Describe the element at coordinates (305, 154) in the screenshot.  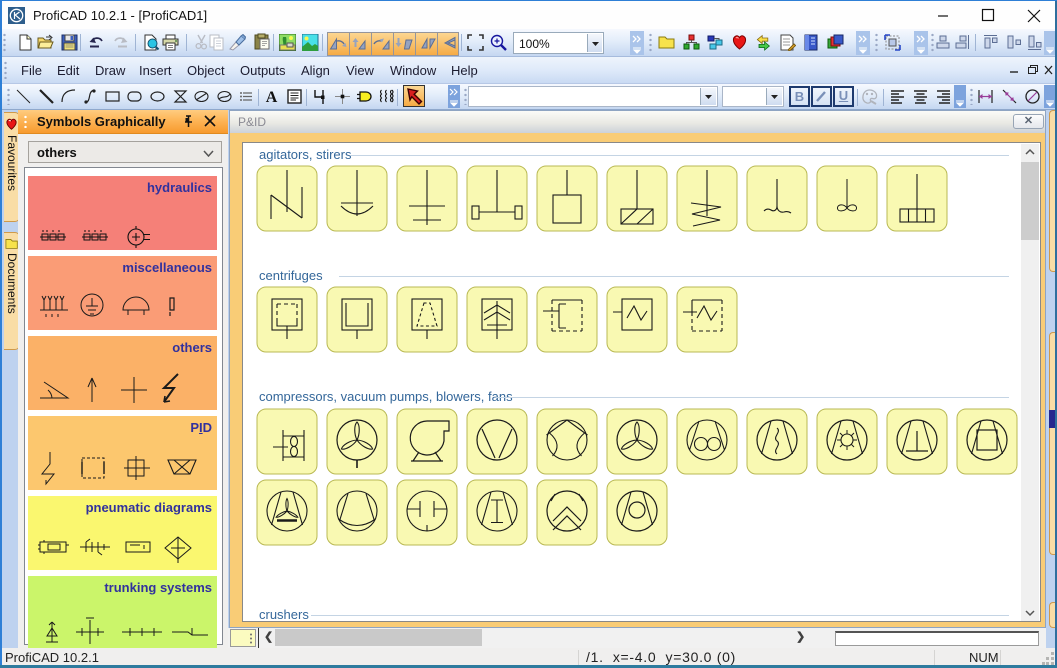
I see `svg-text: agitators, stirers` at that location.